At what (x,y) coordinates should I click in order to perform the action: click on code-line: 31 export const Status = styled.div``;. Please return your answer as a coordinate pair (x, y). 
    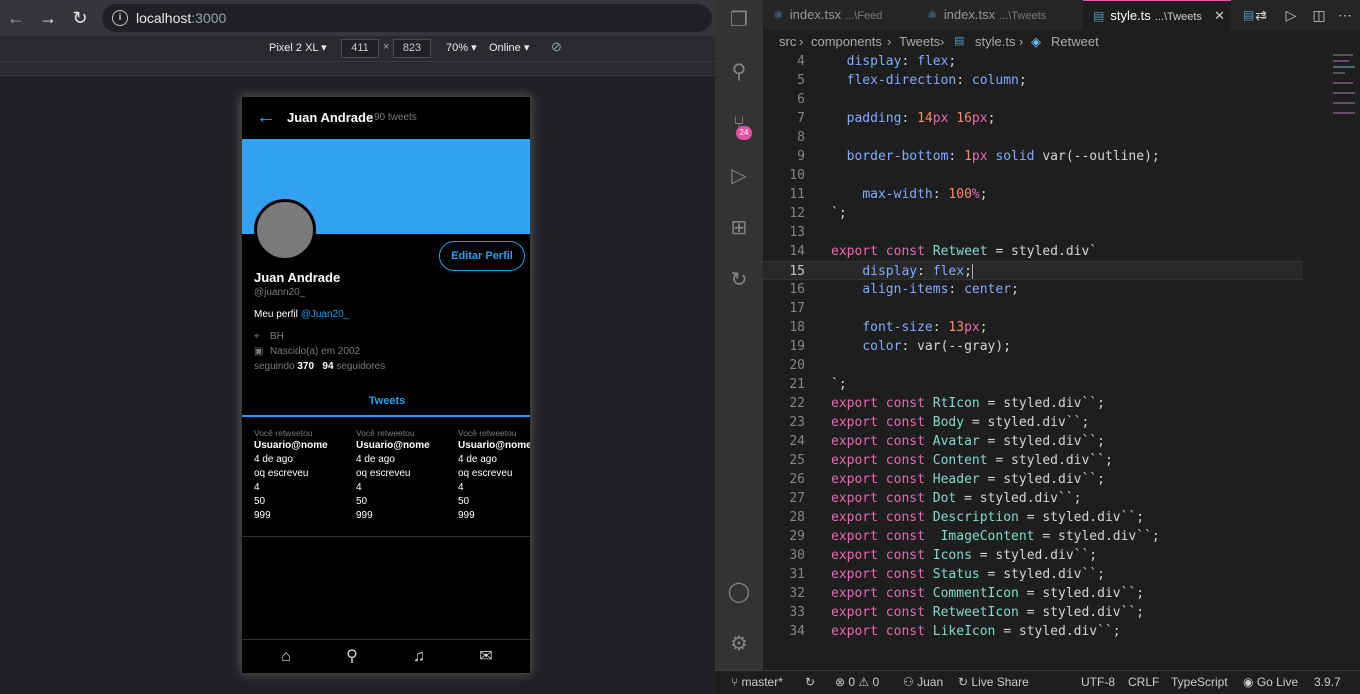
    Looking at the image, I should click on (1033, 574).